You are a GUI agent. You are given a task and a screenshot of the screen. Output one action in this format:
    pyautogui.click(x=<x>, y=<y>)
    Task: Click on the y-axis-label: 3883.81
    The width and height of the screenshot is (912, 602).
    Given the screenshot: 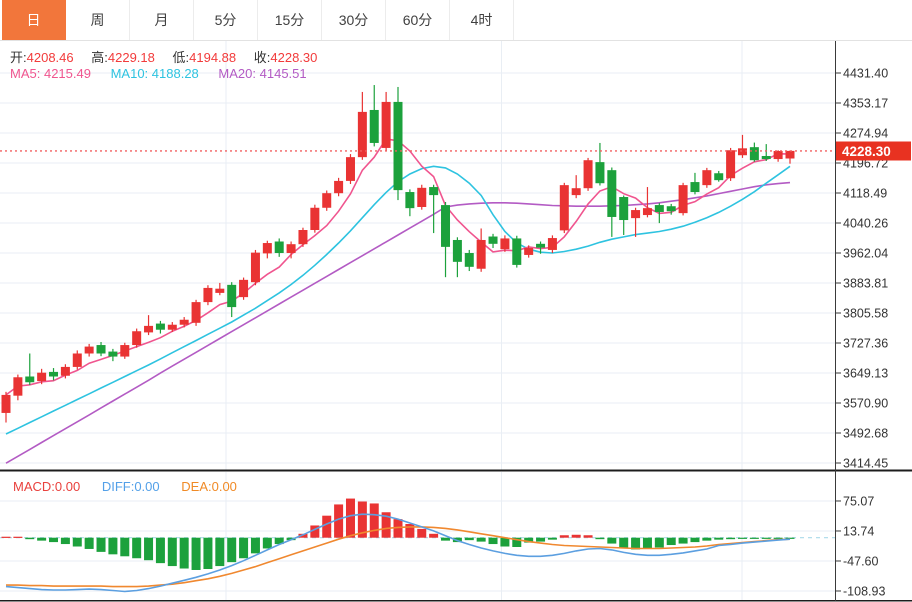 What is the action you would take?
    pyautogui.click(x=865, y=284)
    